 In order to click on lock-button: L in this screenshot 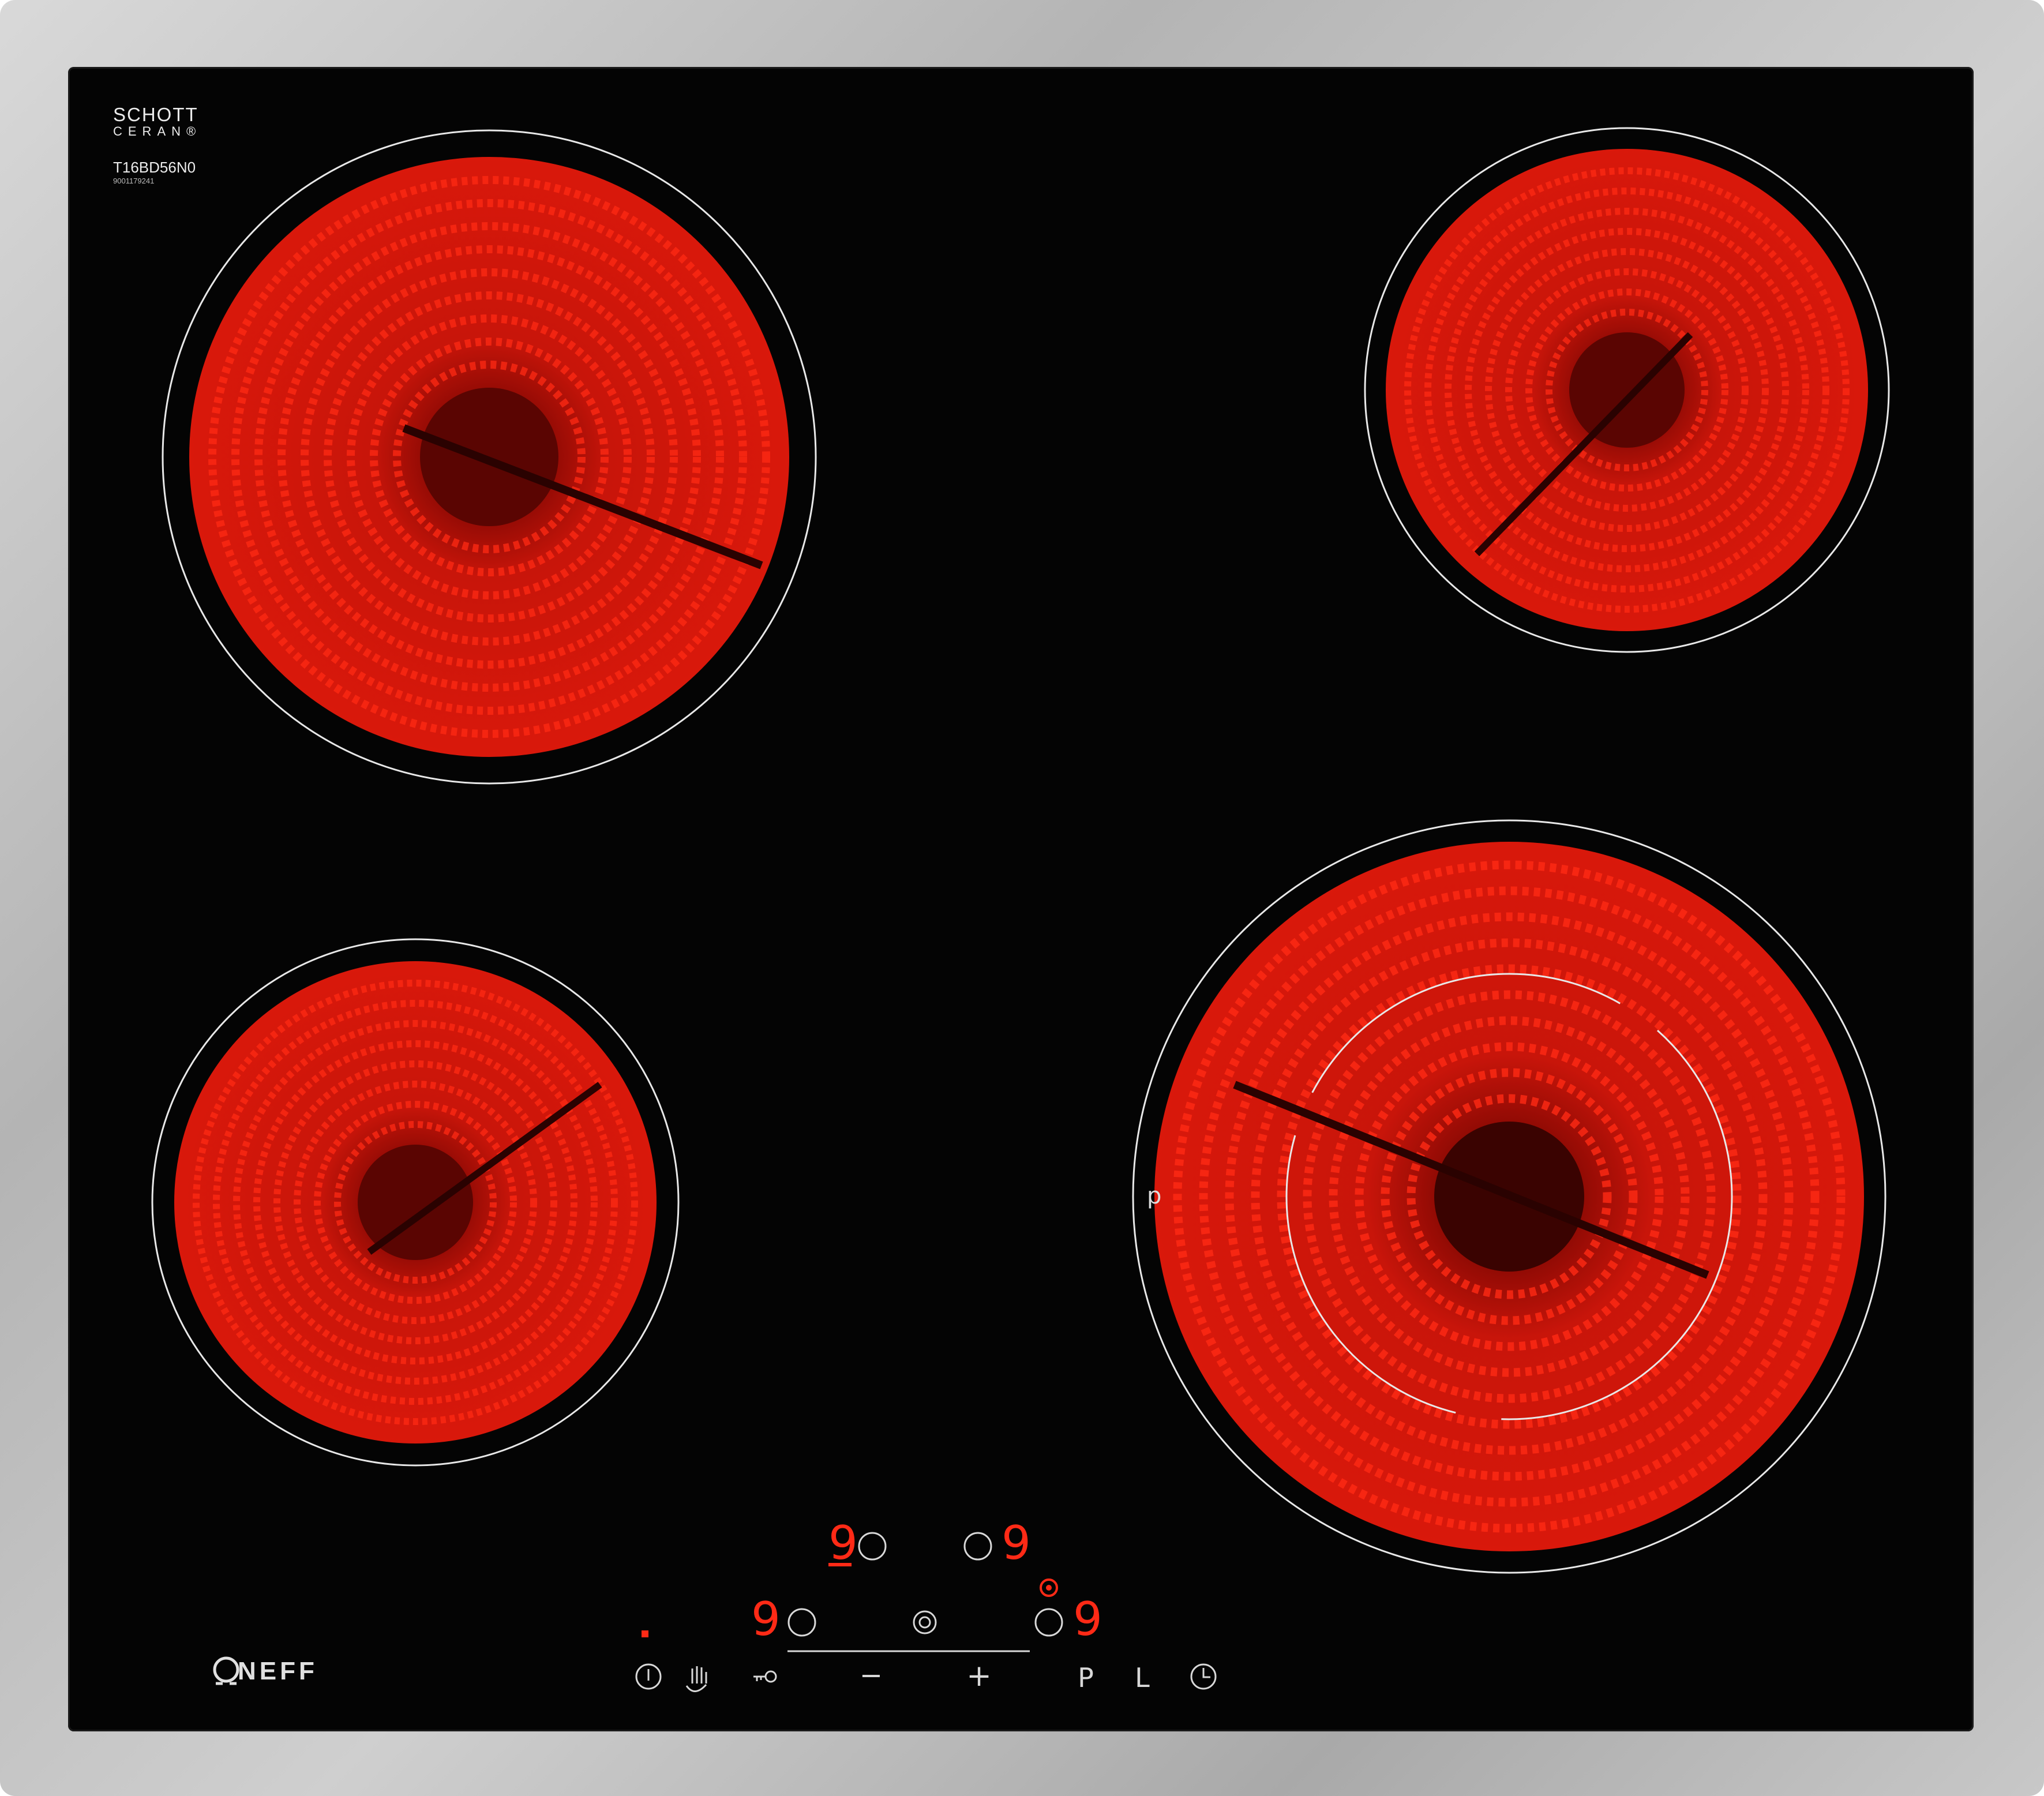, I will do `click(1142, 1678)`.